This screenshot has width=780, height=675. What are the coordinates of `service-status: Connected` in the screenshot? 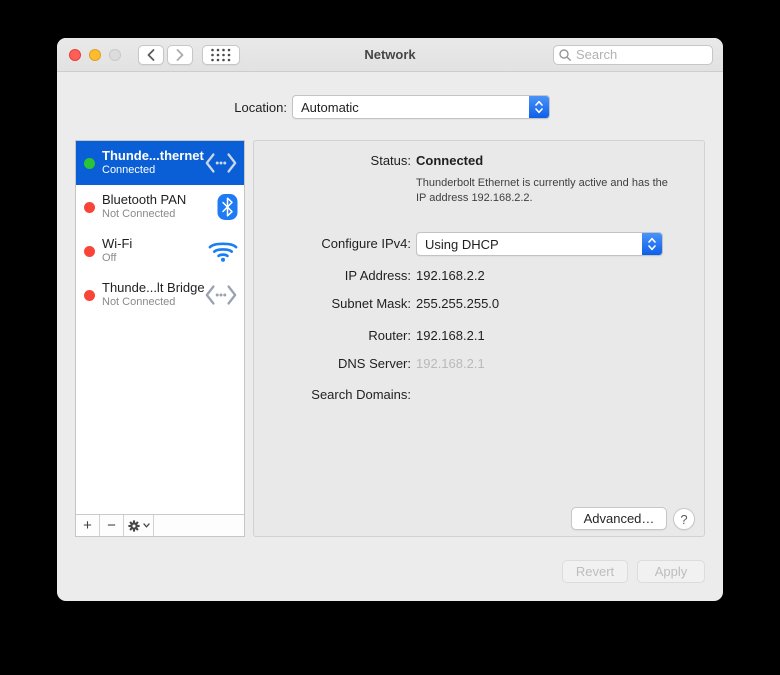 It's located at (129, 170).